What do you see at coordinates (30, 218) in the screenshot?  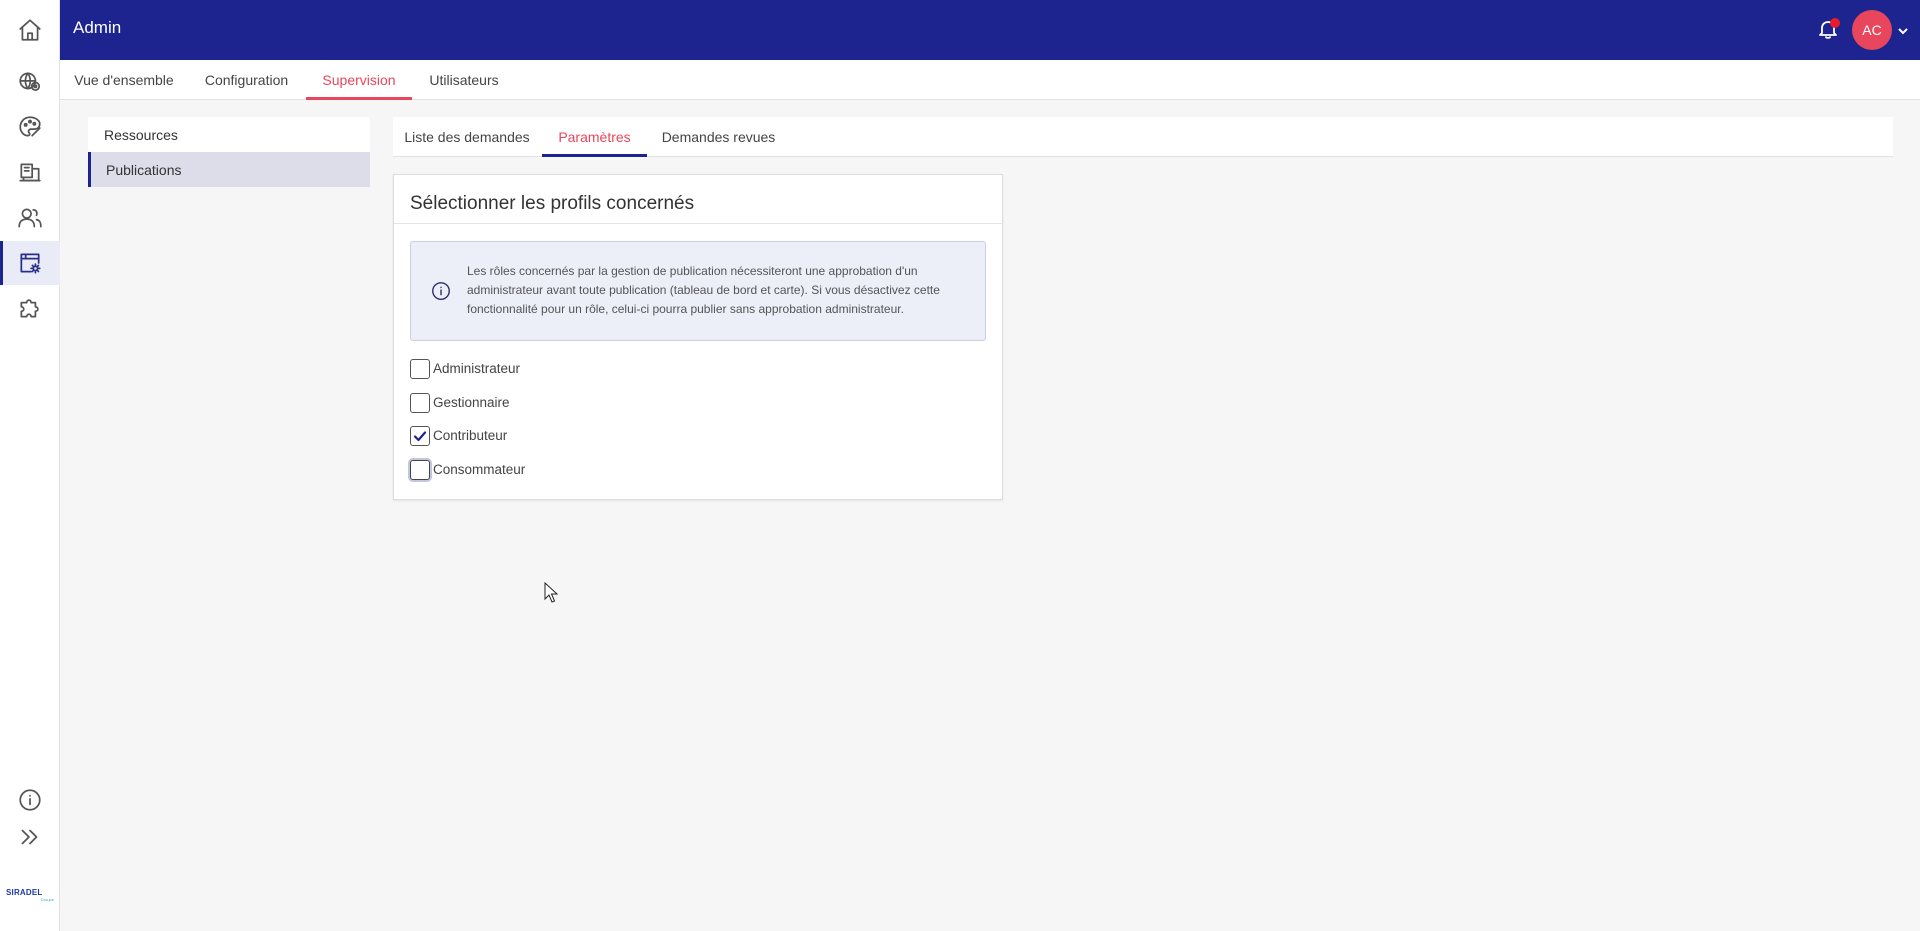 I see `users-icon` at bounding box center [30, 218].